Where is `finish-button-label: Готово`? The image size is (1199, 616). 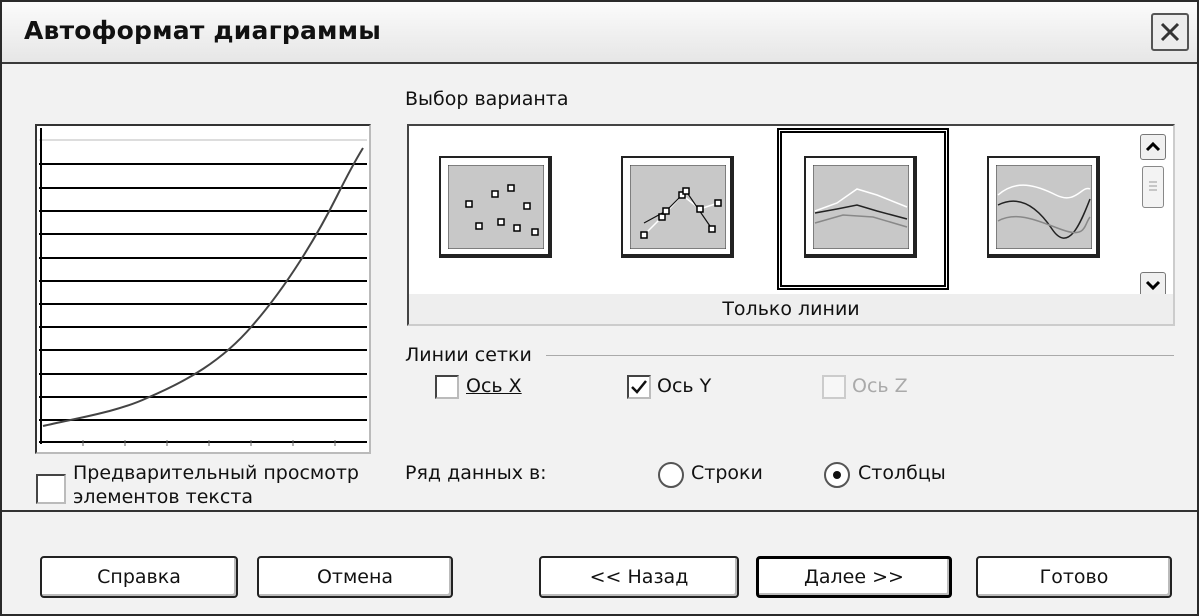 finish-button-label: Готово is located at coordinates (1074, 577).